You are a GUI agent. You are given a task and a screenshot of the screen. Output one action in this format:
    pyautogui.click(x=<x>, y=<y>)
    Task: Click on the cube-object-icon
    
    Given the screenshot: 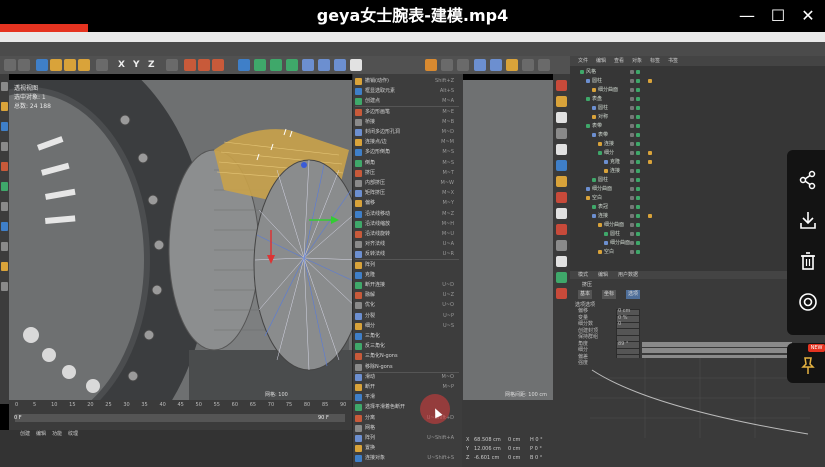 What is the action you would take?
    pyautogui.click(x=244, y=65)
    